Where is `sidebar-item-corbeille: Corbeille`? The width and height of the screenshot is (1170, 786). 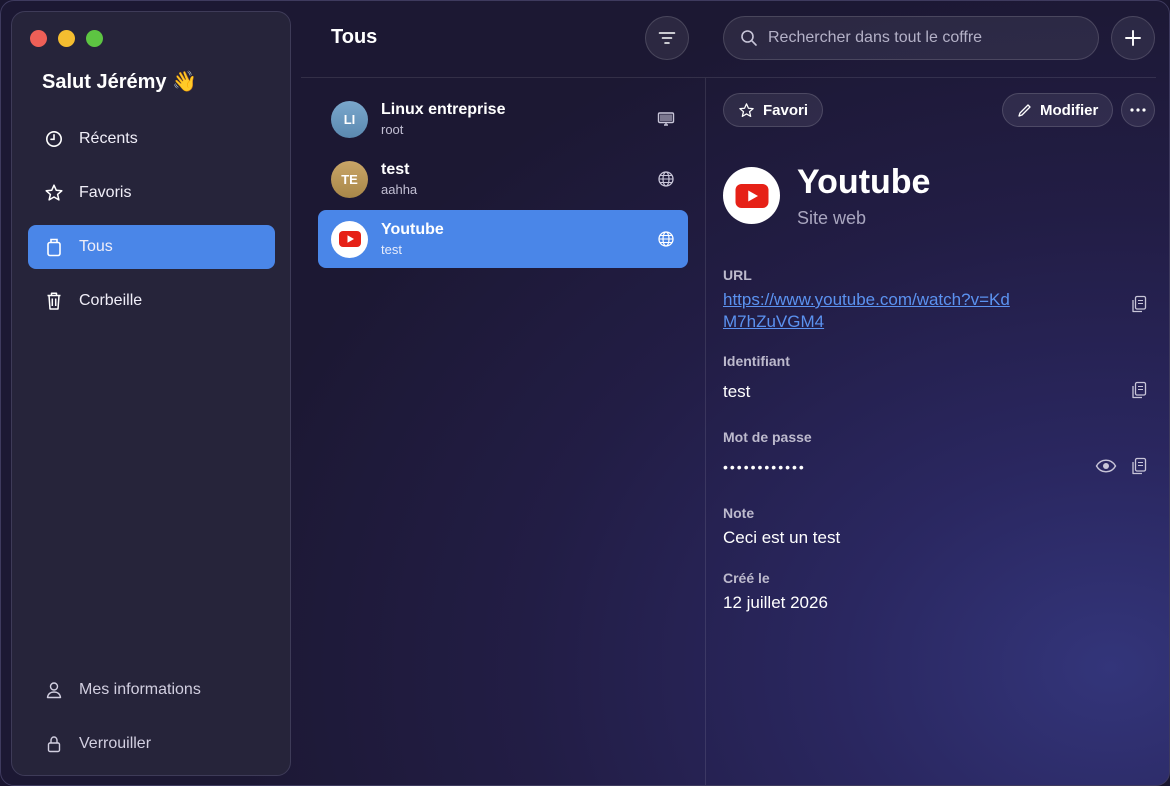
sidebar-item-corbeille: Corbeille is located at coordinates (151, 301).